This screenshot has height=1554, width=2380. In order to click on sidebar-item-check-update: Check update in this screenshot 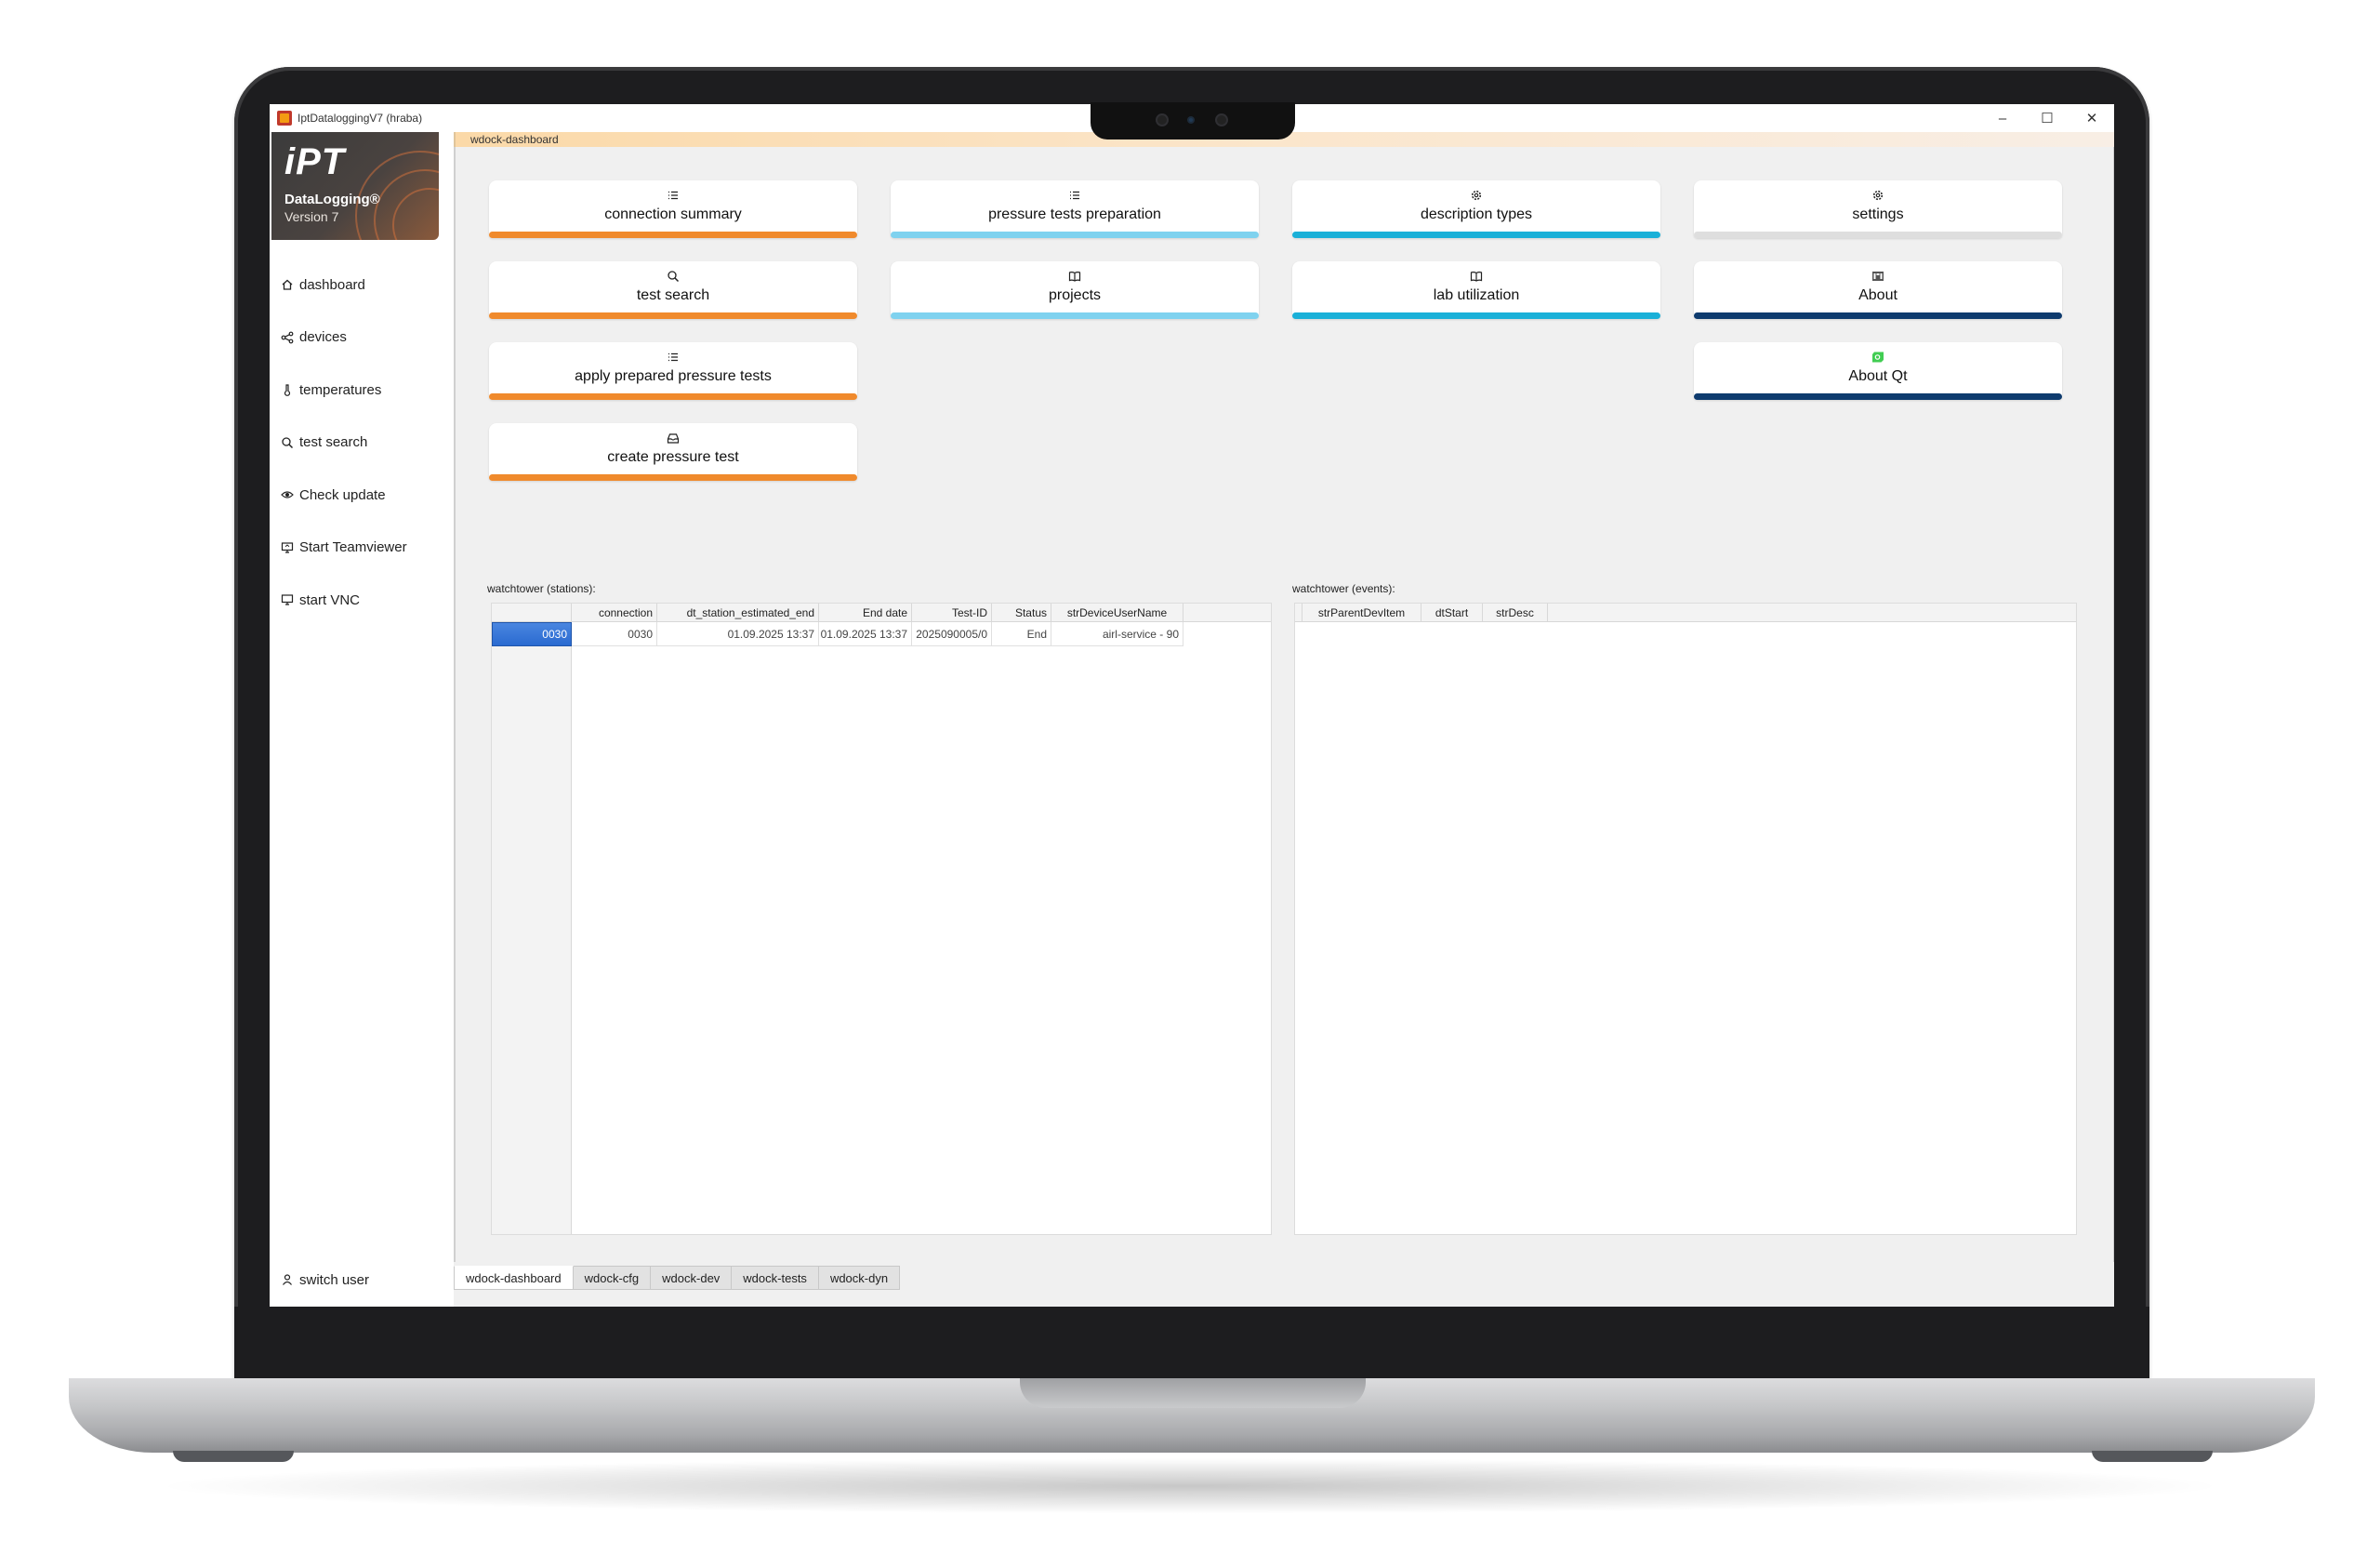, I will do `click(362, 495)`.